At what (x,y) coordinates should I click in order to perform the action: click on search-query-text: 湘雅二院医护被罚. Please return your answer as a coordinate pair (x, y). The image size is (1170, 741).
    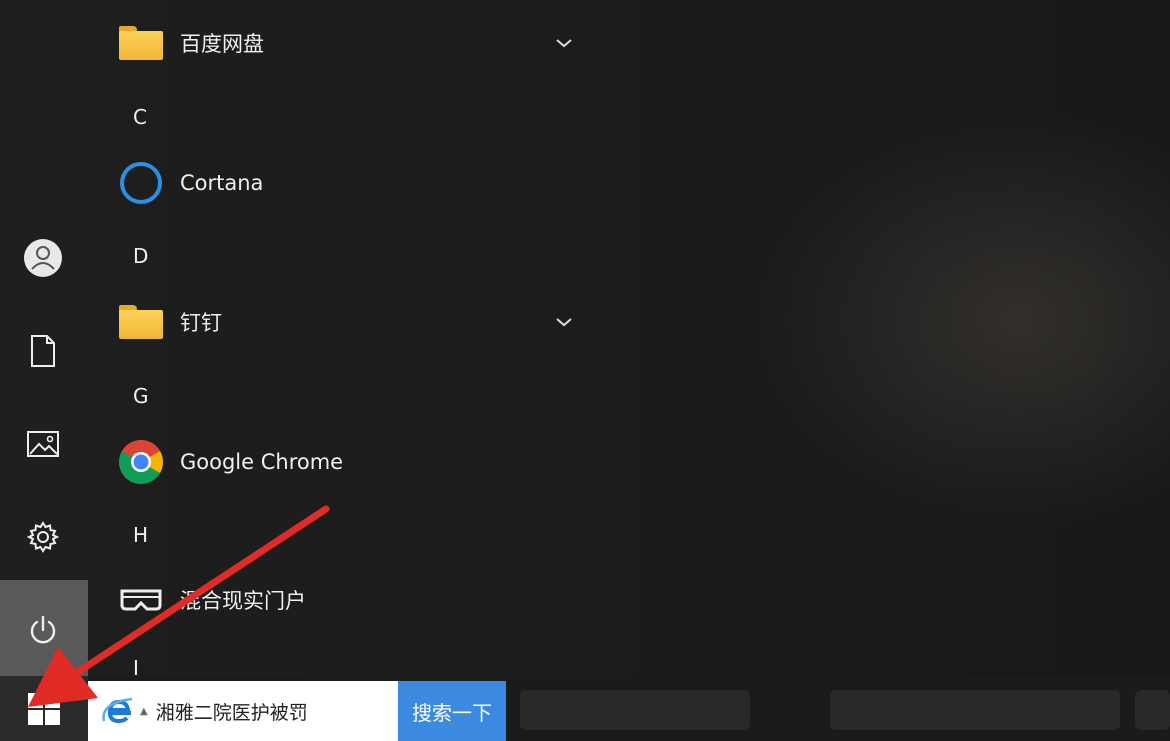
    Looking at the image, I should click on (232, 711).